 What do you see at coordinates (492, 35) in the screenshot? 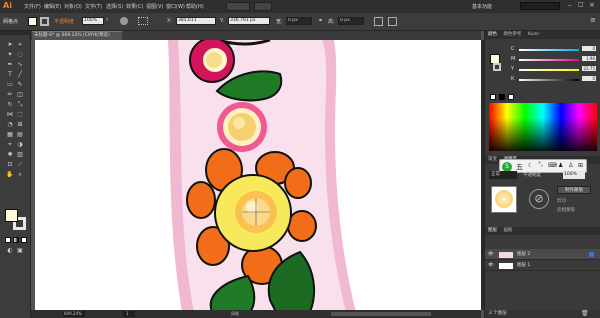
I see `tab-color: 颜色` at bounding box center [492, 35].